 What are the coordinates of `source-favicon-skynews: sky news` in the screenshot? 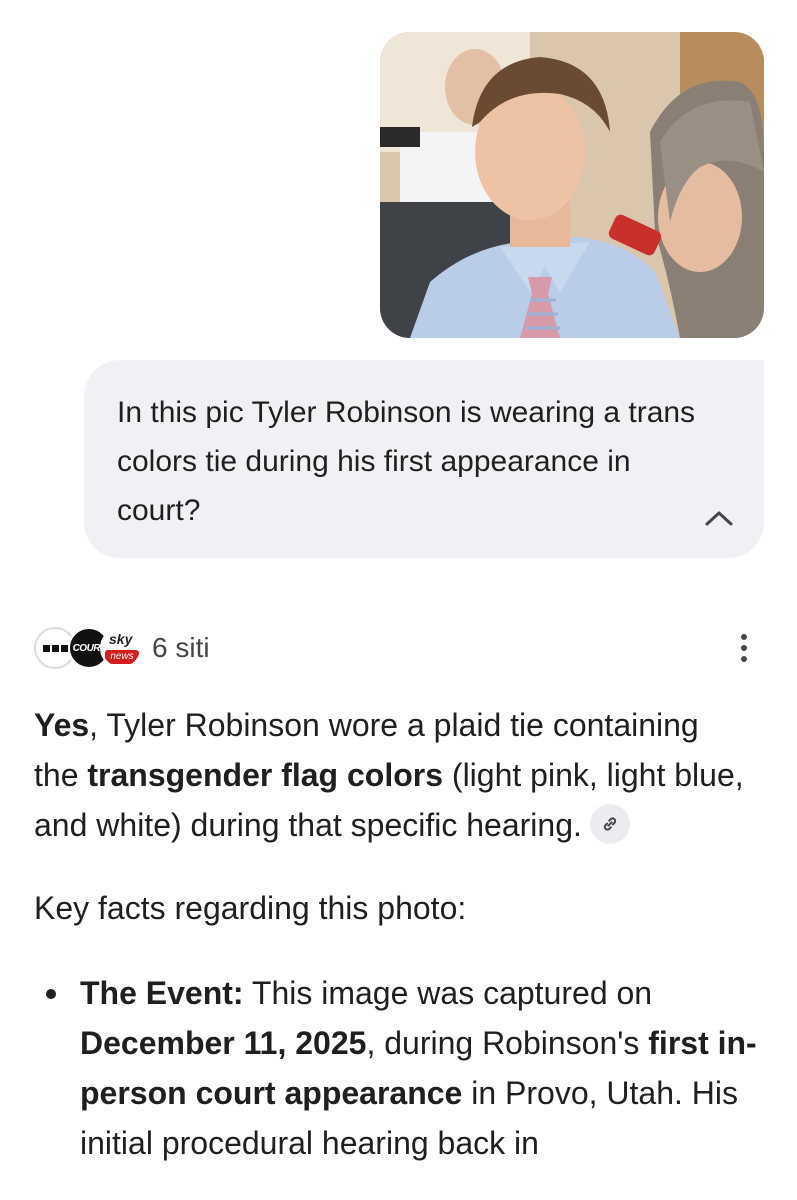 It's located at (121, 648).